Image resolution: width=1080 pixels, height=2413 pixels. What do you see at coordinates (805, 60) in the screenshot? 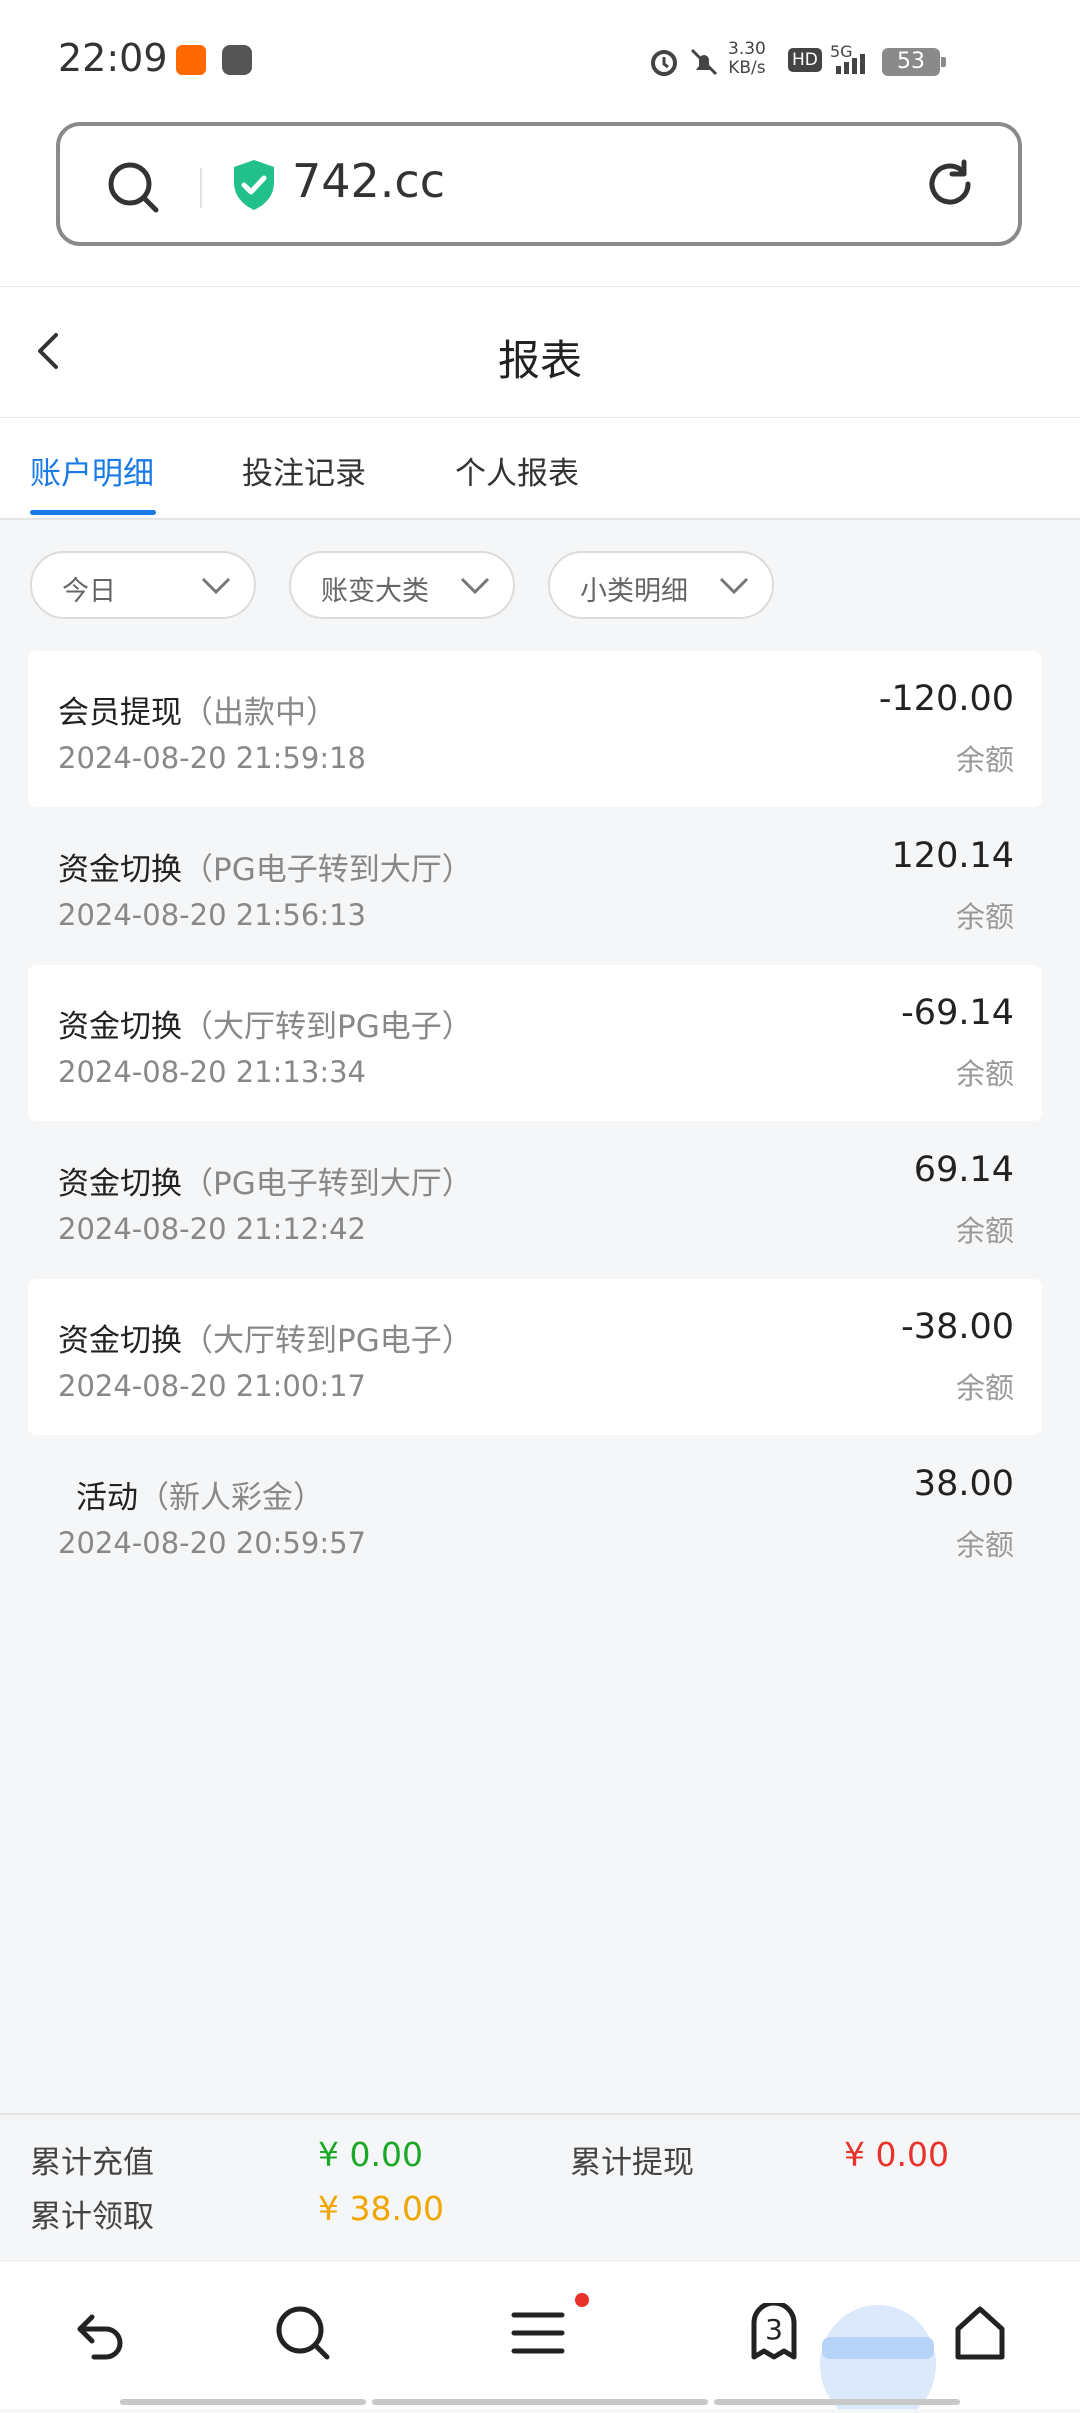
I see `hd-badge: HD` at bounding box center [805, 60].